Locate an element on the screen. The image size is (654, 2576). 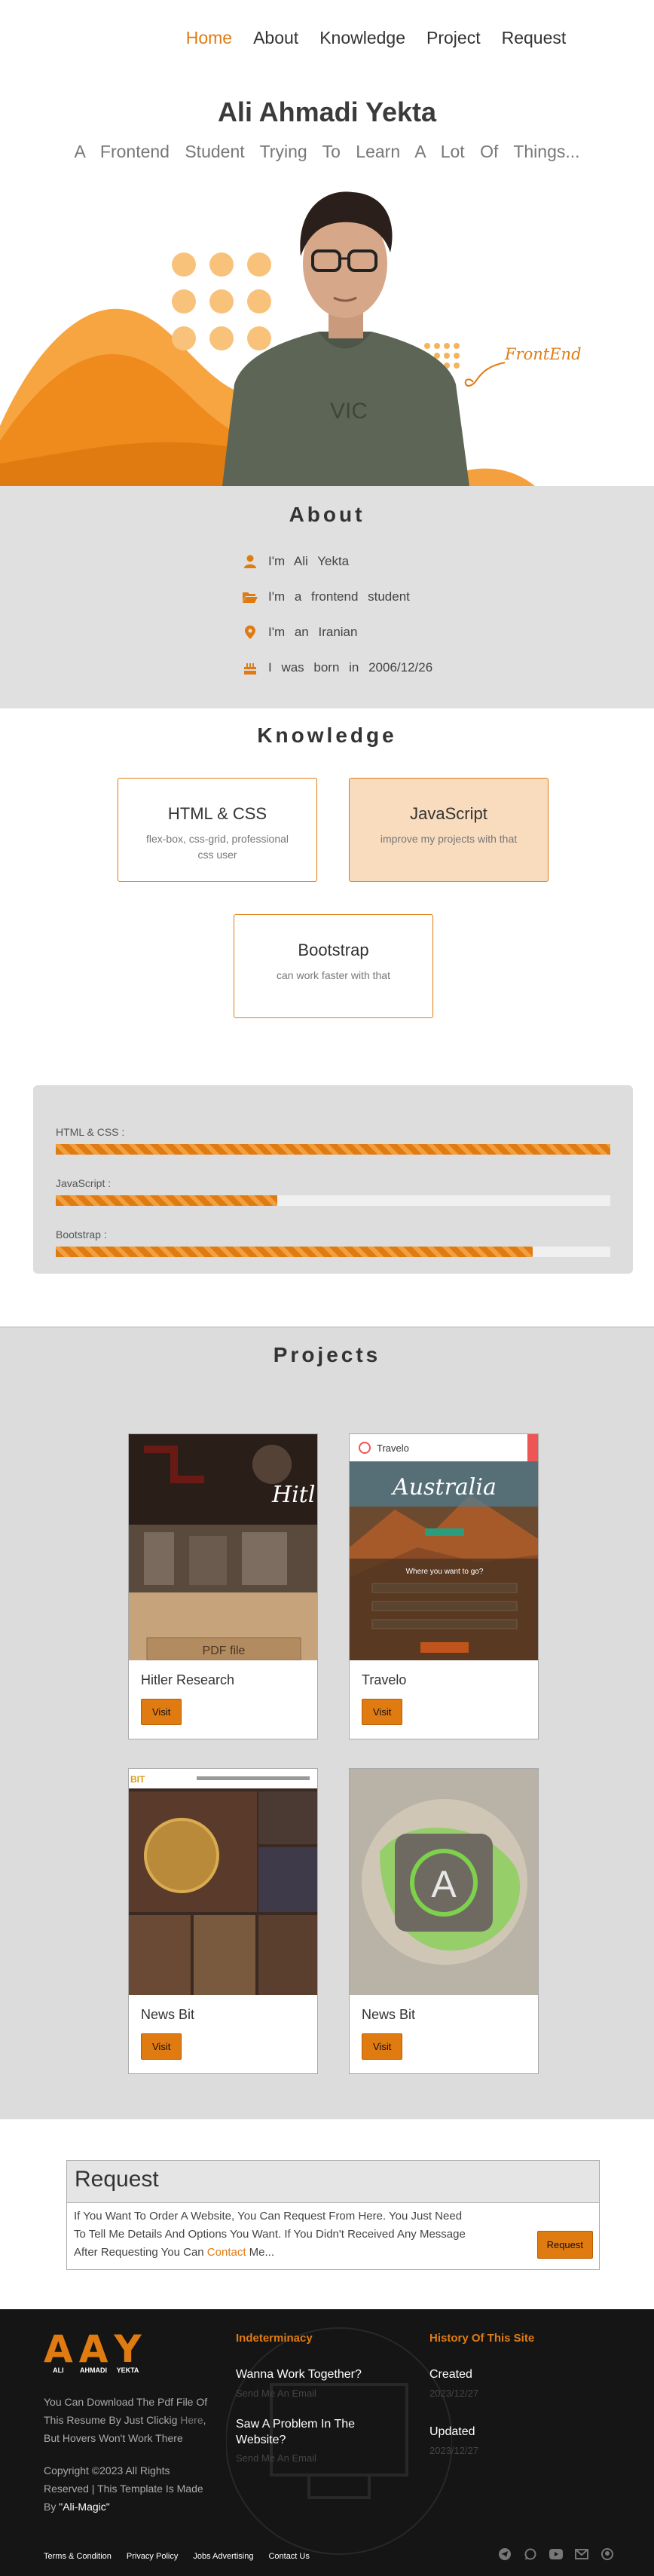
hero-name: Ali Ahmadi Yekta is located at coordinates (327, 111).